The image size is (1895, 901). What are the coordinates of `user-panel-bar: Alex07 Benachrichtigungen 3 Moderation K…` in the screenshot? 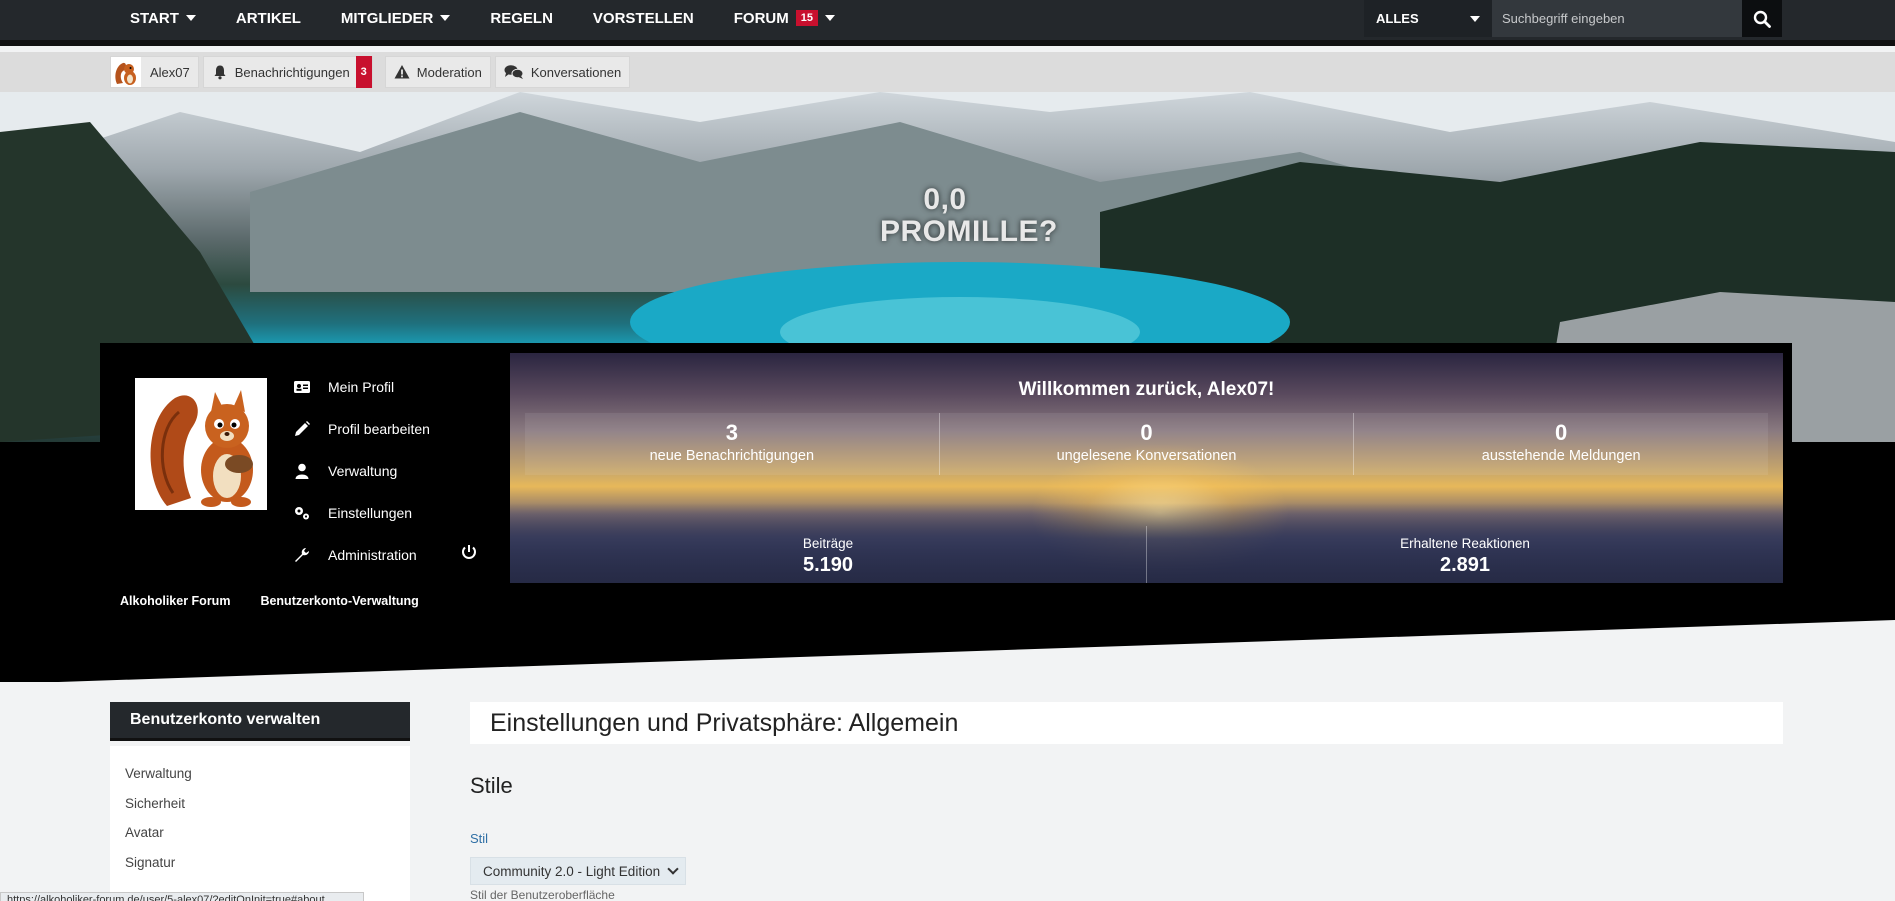 It's located at (947, 72).